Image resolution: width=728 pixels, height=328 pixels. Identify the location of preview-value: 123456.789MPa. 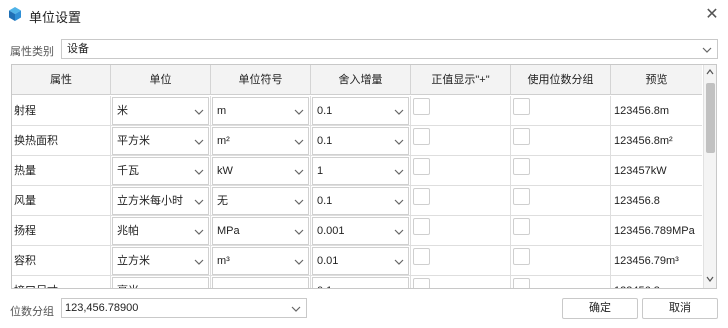
(654, 231).